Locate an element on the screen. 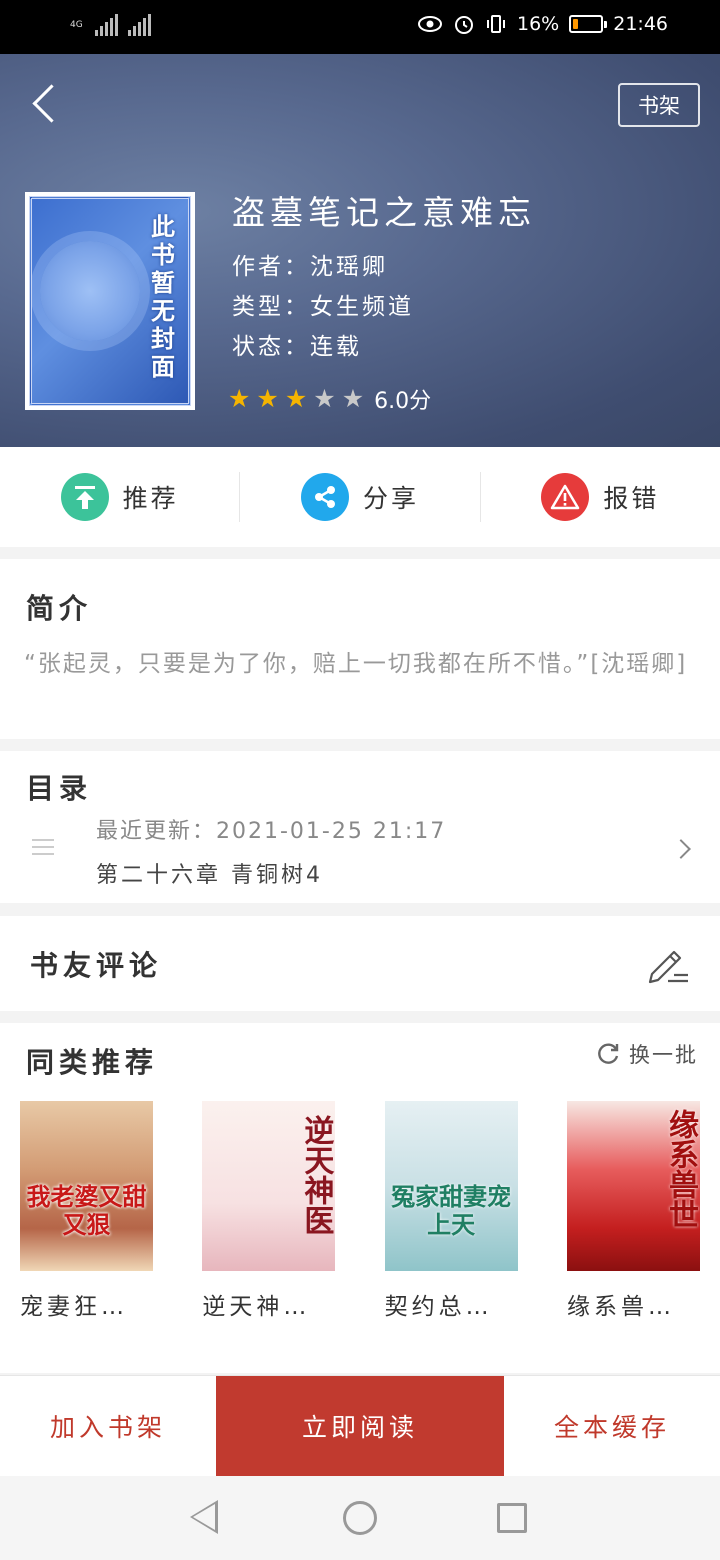  book-author: 作者：沈瑶卿 is located at coordinates (310, 267).